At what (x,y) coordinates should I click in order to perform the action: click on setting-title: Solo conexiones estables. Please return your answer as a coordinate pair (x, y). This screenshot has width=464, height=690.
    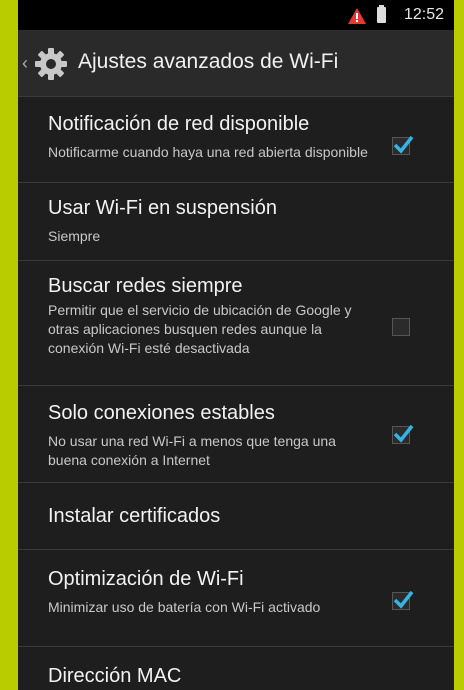
    Looking at the image, I should click on (161, 413).